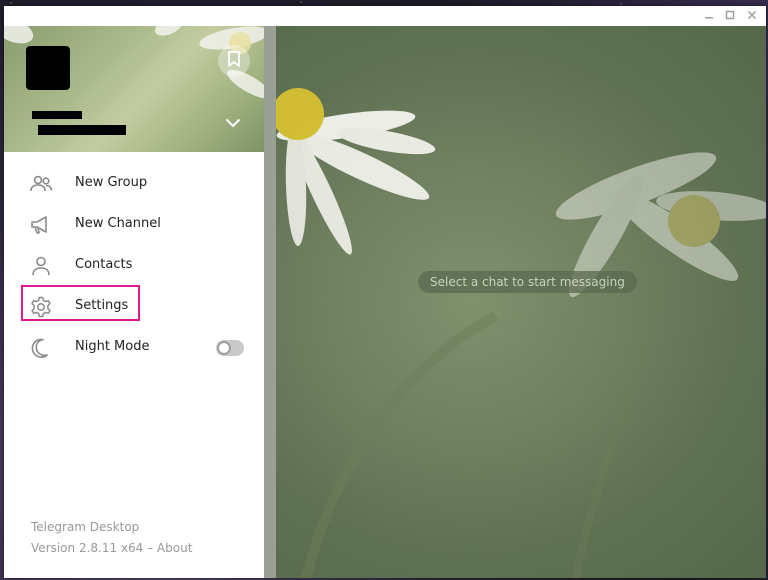  I want to click on saved-messages-button, so click(234, 61).